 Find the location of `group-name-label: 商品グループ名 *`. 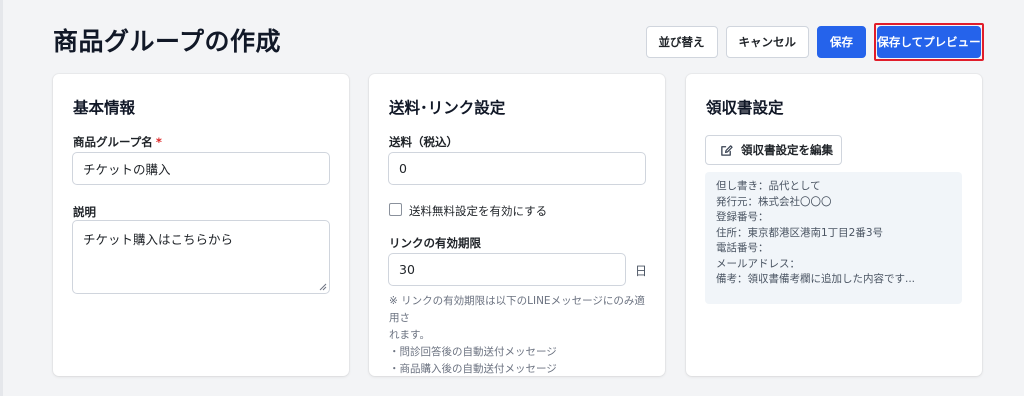

group-name-label: 商品グループ名 * is located at coordinates (117, 142).